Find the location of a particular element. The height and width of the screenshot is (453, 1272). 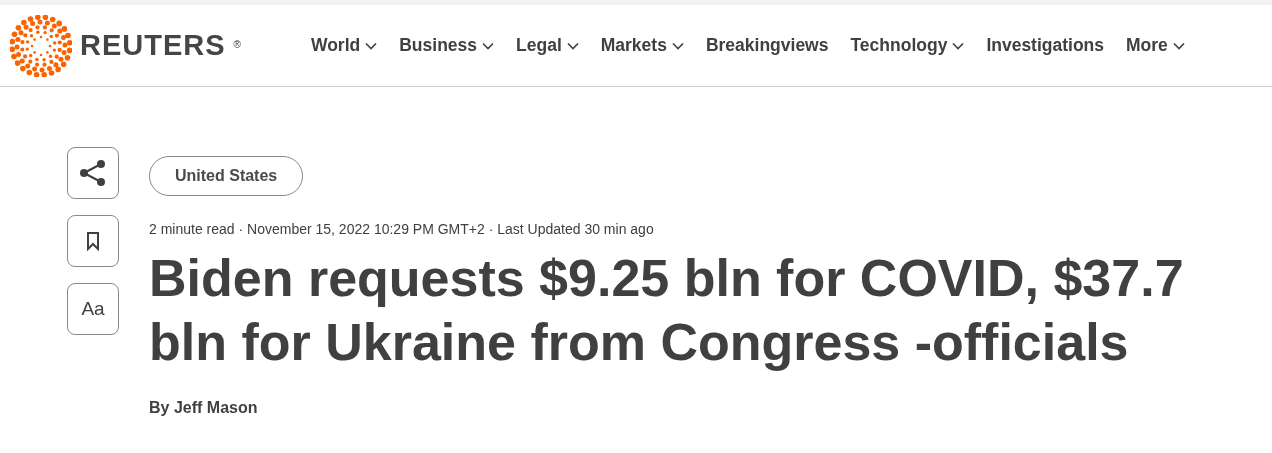

article-meta: 2 minute read · November 15, 2022 10:29 PM GMT+2 · Last Updated 30 min ago is located at coordinates (401, 229).